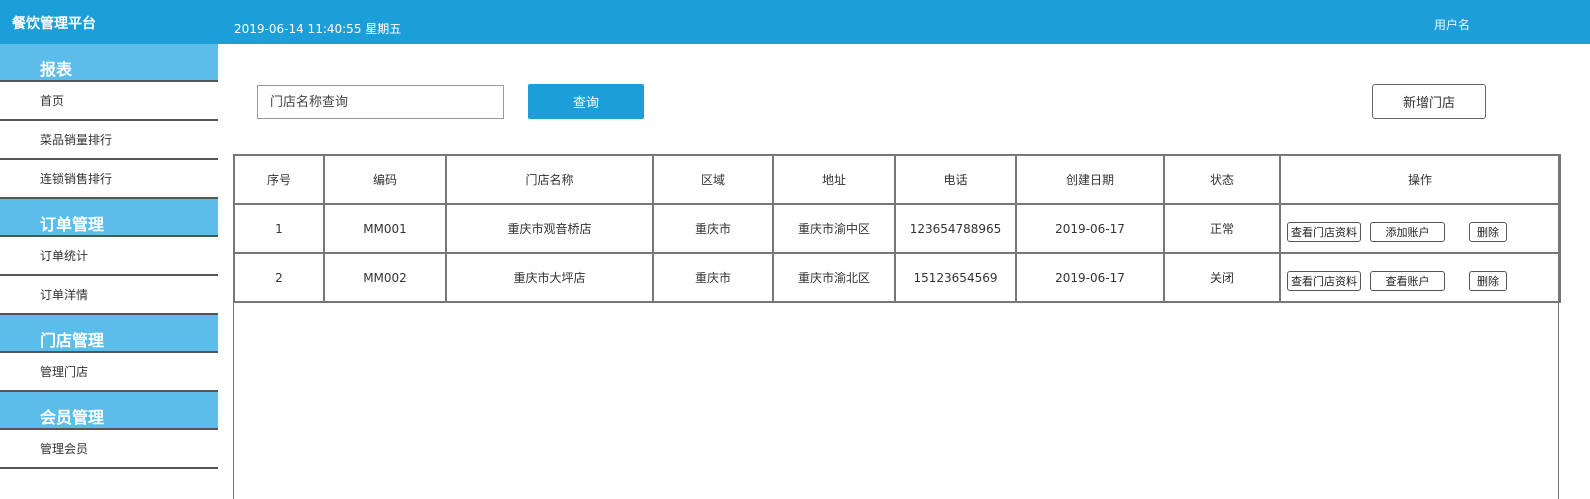 The width and height of the screenshot is (1590, 499). Describe the element at coordinates (549, 277) in the screenshot. I see `cell-store-name: 重庆市大坪店` at that location.